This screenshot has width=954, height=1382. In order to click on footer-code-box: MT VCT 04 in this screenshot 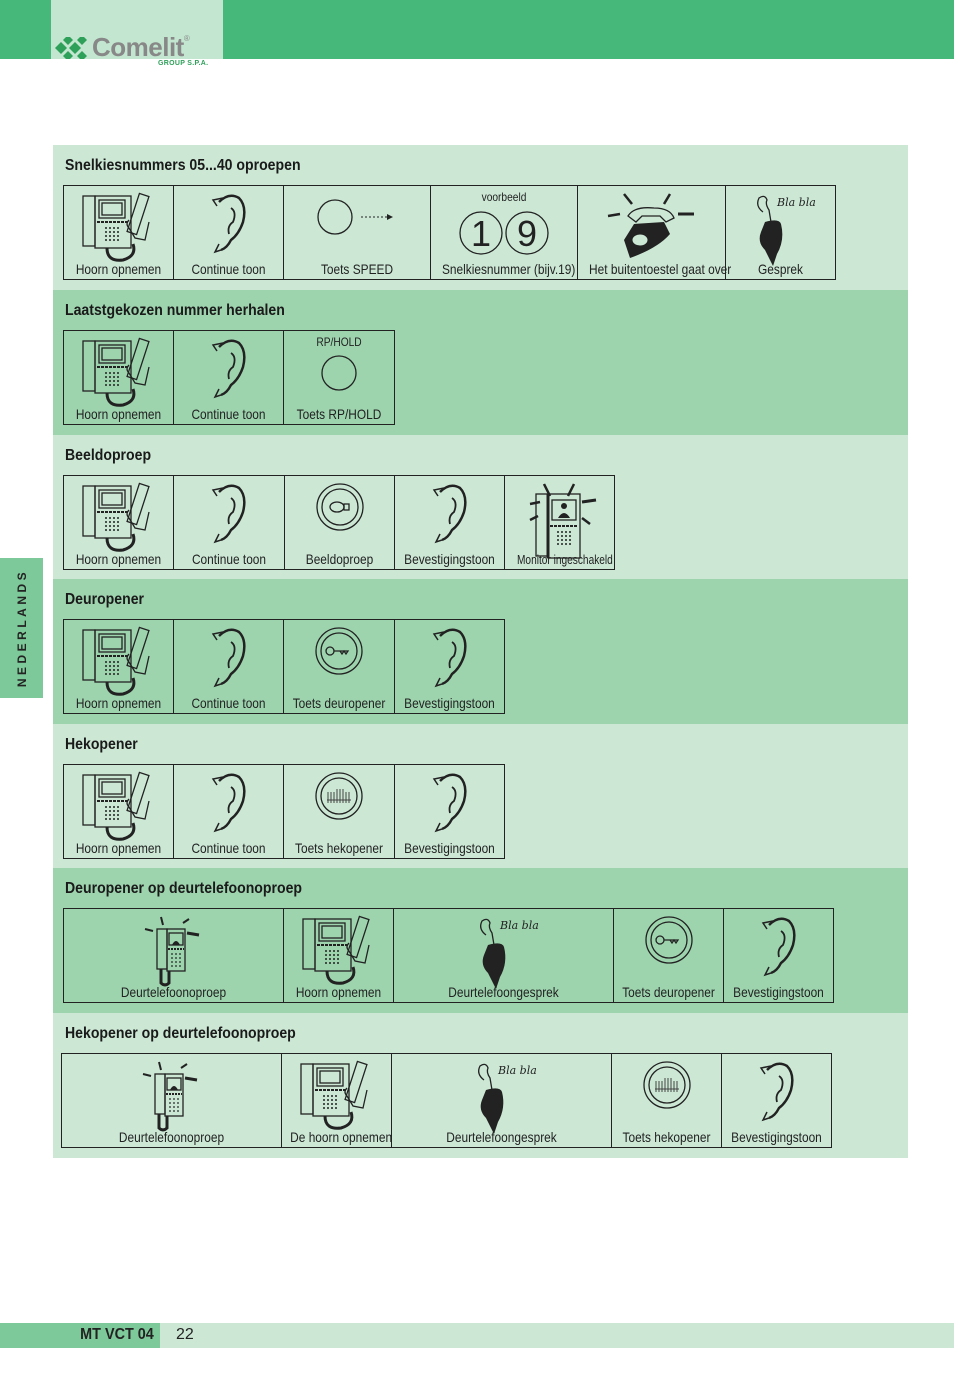, I will do `click(80, 1335)`.